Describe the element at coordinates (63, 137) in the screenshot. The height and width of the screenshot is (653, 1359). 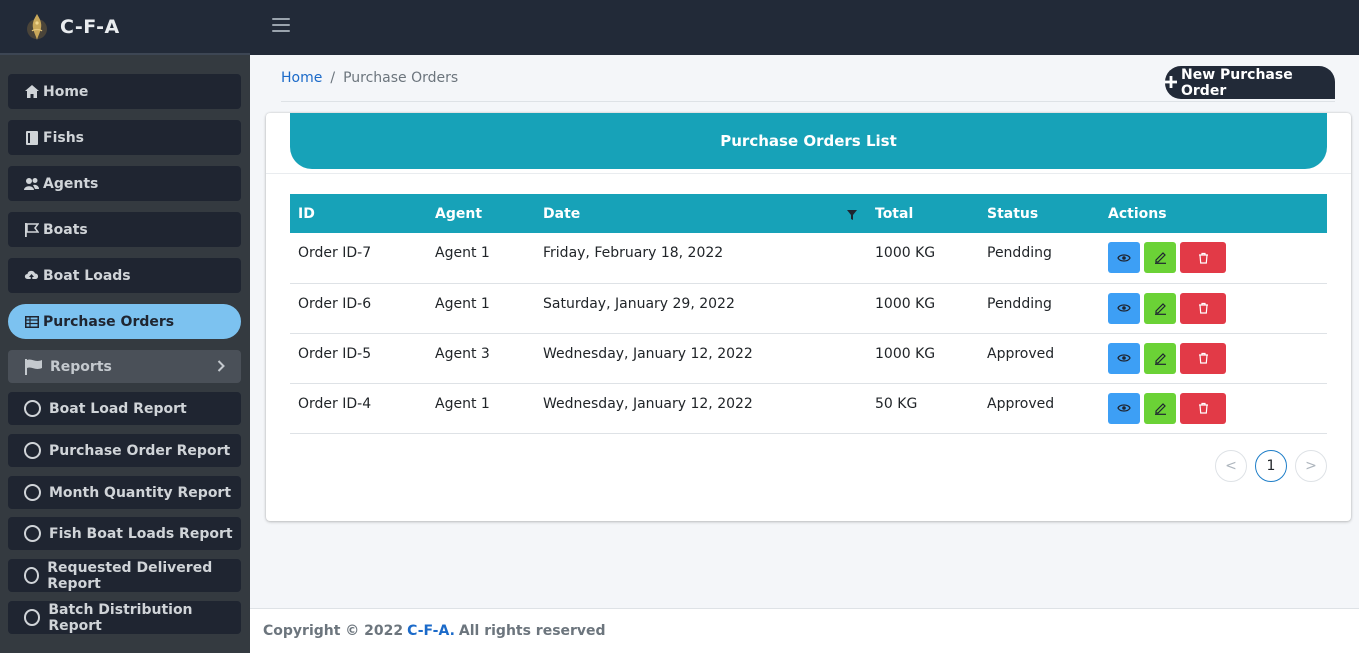
I see `sidebar-item-label: Fishs` at that location.